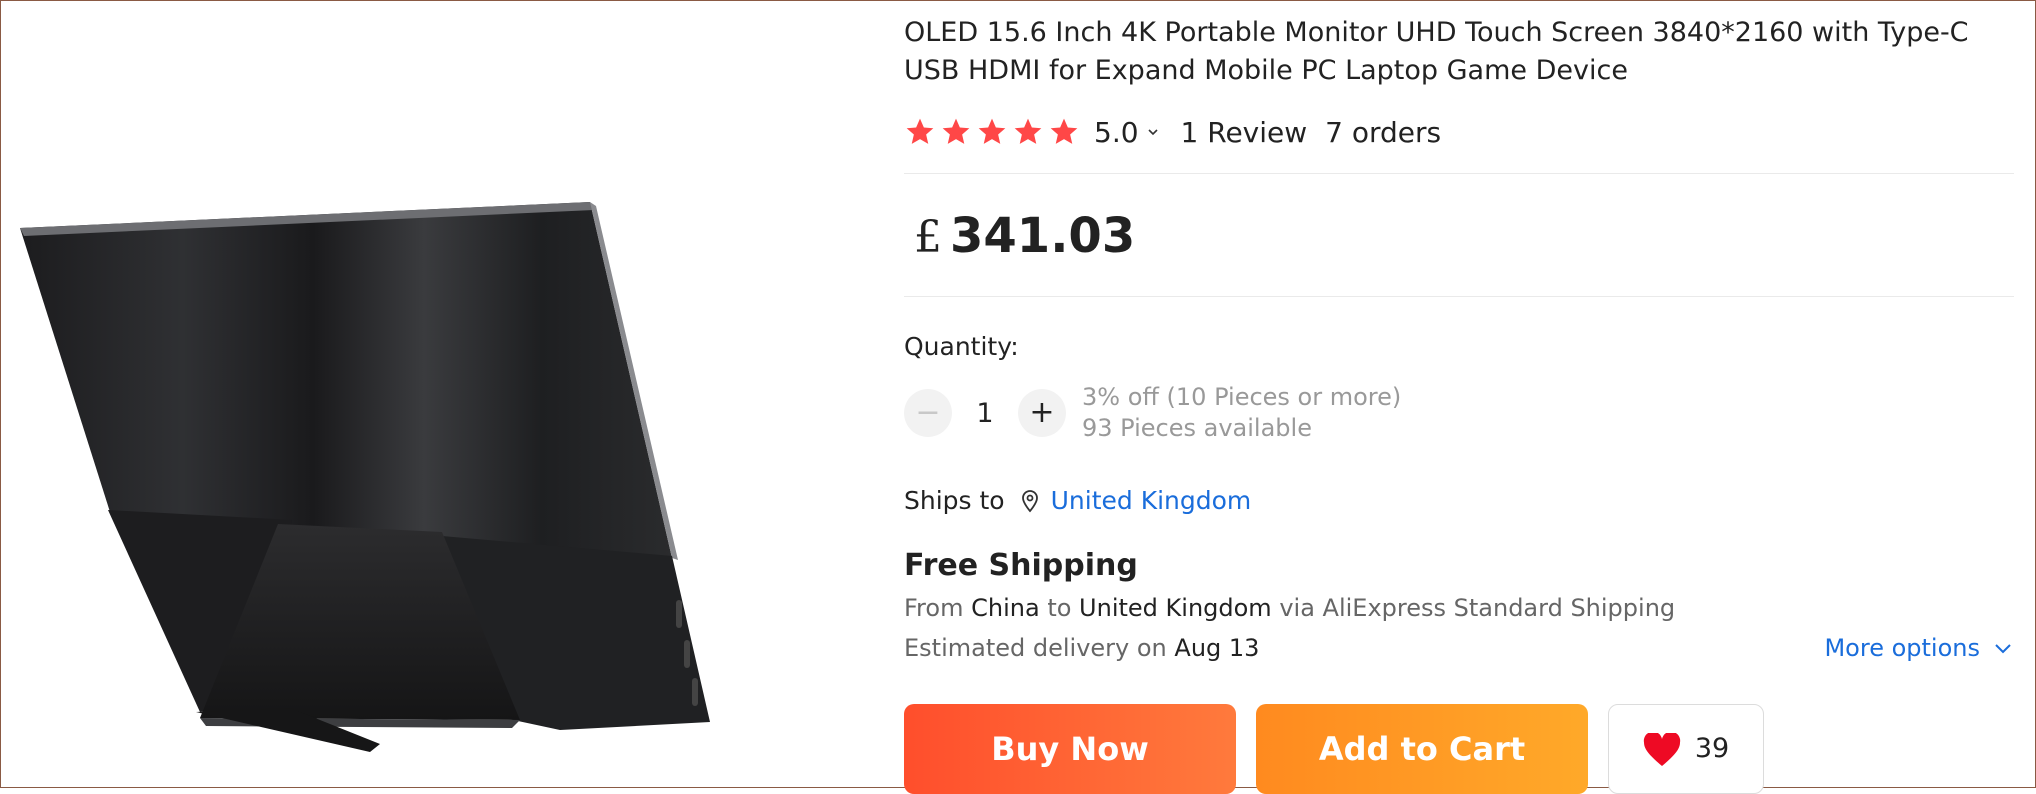 The width and height of the screenshot is (2036, 794). What do you see at coordinates (1661, 749) in the screenshot?
I see `heart-icon` at bounding box center [1661, 749].